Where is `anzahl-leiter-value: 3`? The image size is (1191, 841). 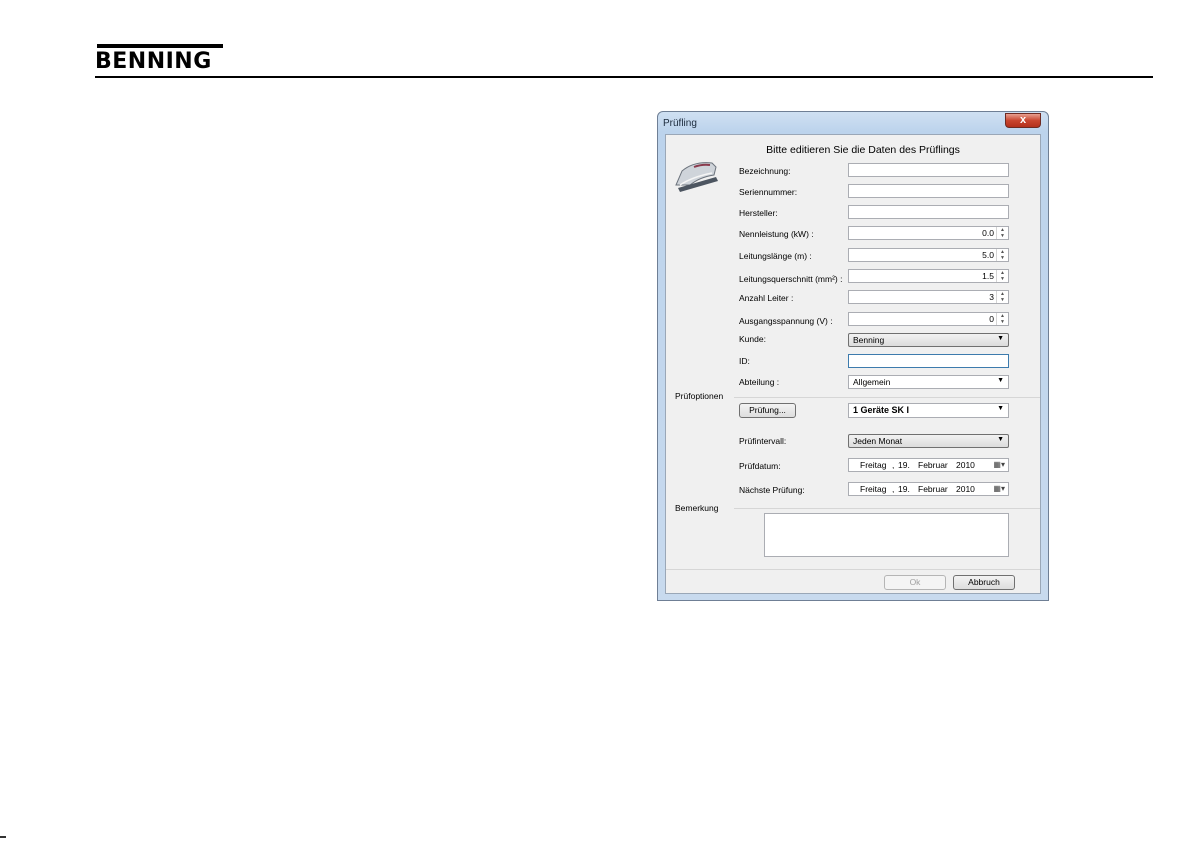
anzahl-leiter-value: 3 is located at coordinates (991, 297).